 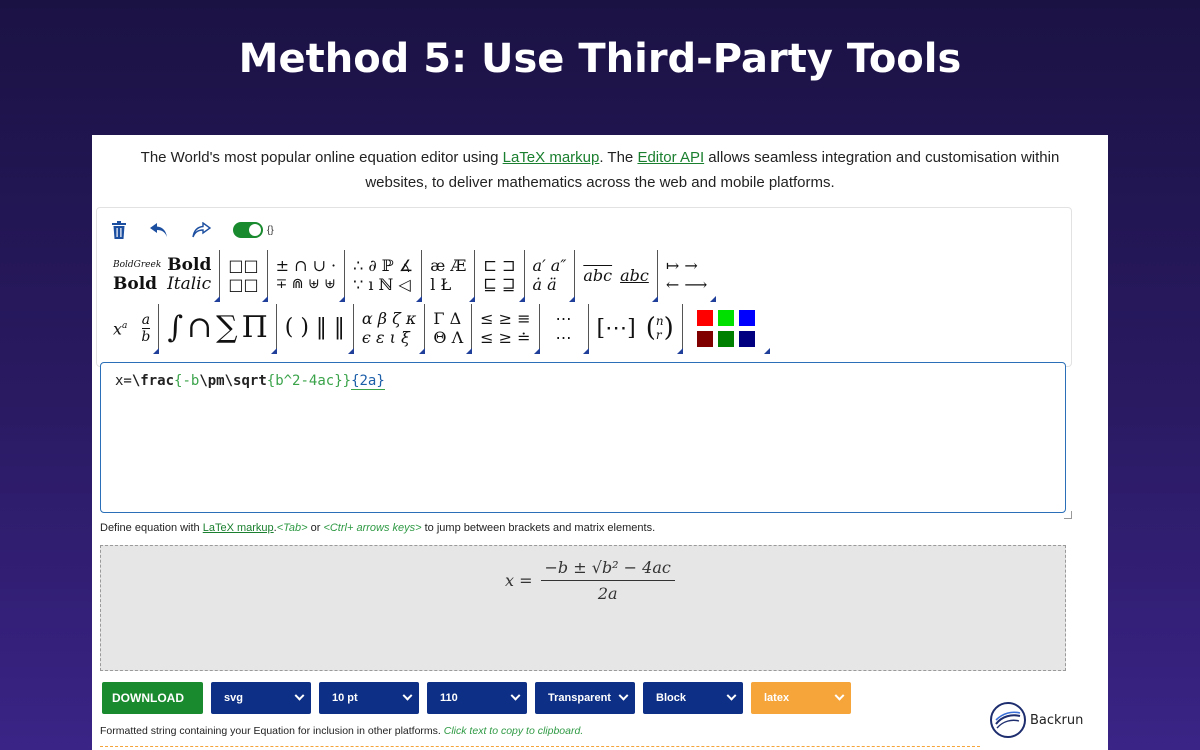 I want to click on dpi-select: 110, so click(x=477, y=698).